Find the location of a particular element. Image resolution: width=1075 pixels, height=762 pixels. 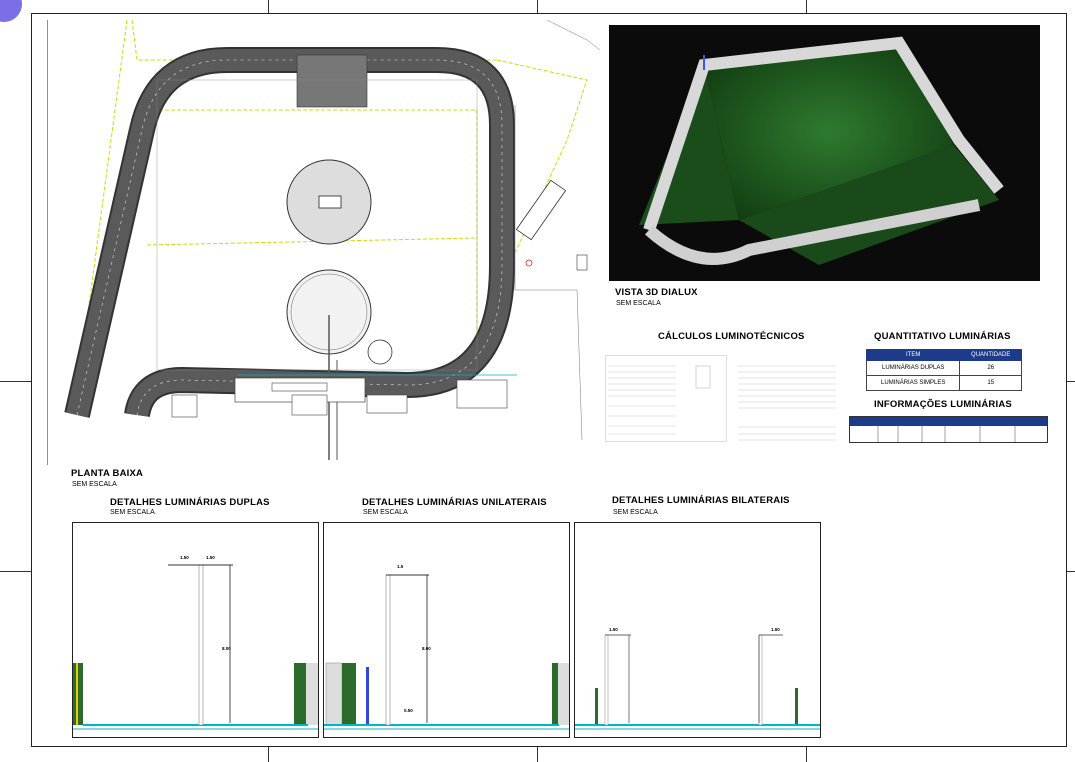

plan-title: PLANTA BAIXA is located at coordinates (107, 473).